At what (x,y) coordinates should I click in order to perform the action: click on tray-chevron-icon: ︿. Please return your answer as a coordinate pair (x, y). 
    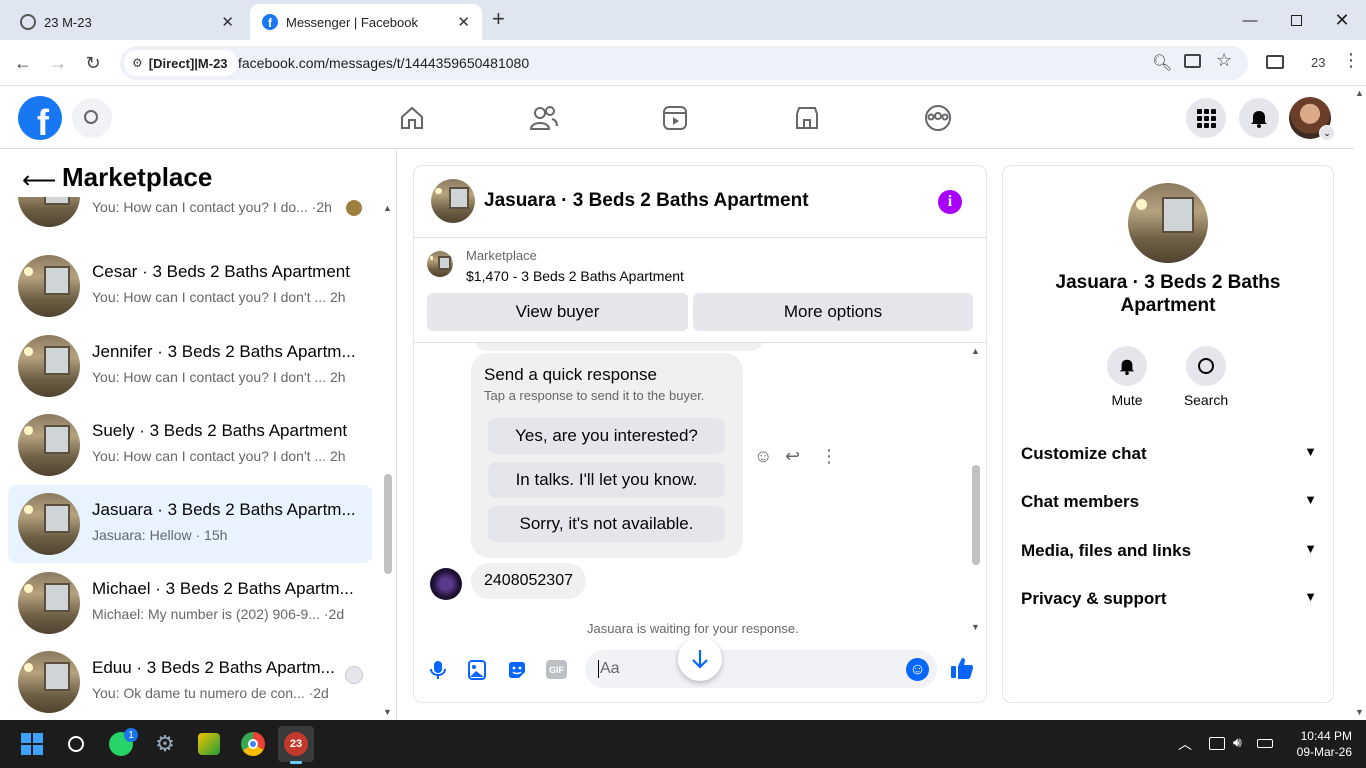
    Looking at the image, I should click on (1185, 744).